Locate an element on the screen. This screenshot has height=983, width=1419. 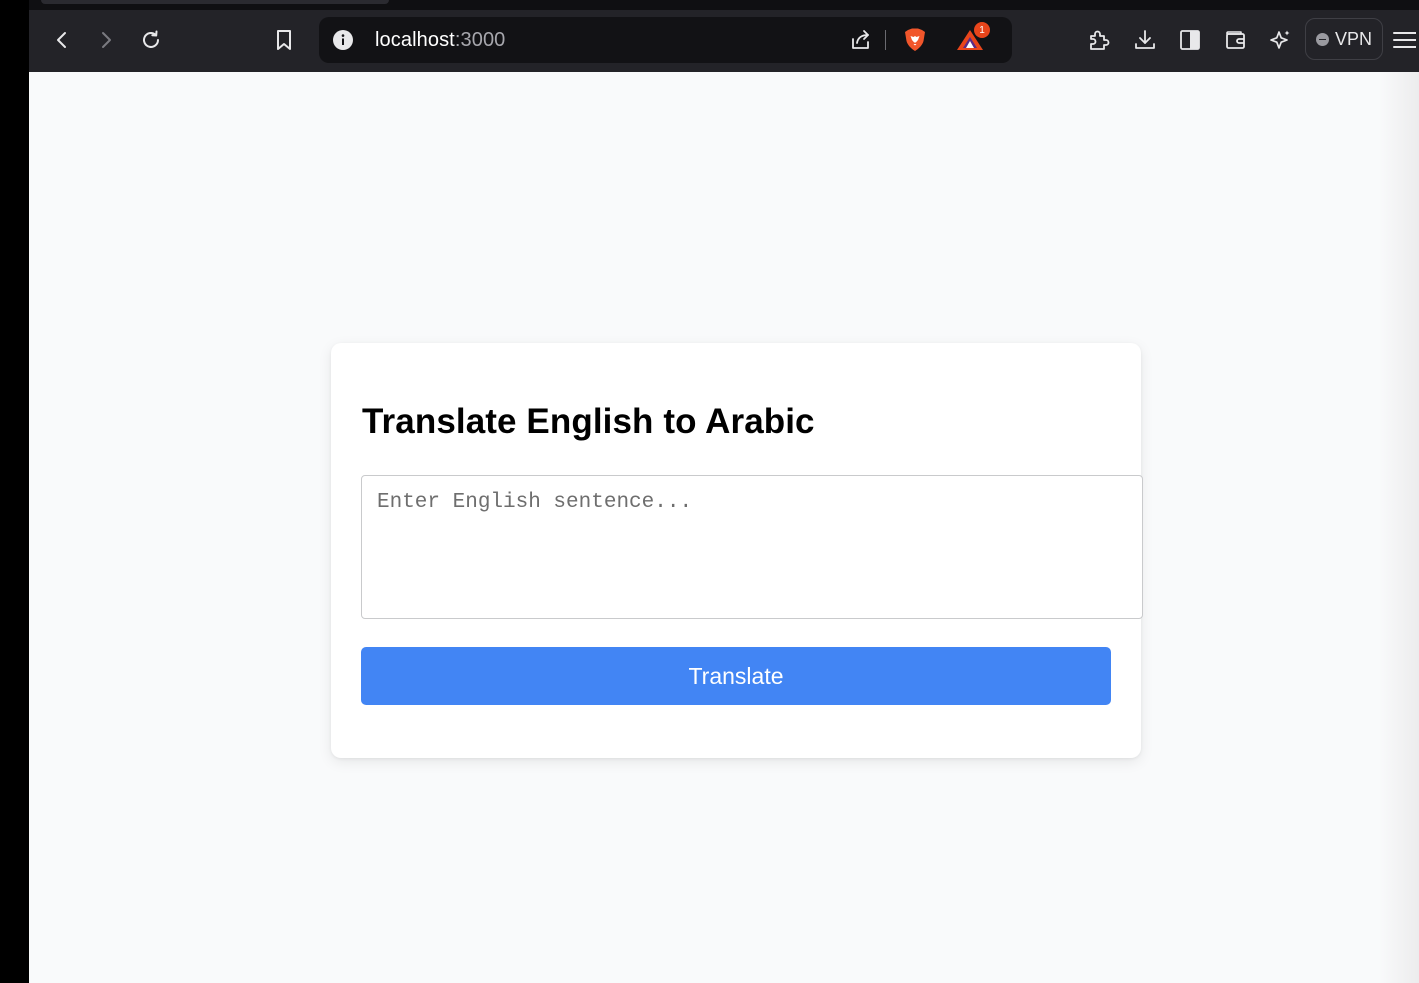
download-icon is located at coordinates (1145, 39).